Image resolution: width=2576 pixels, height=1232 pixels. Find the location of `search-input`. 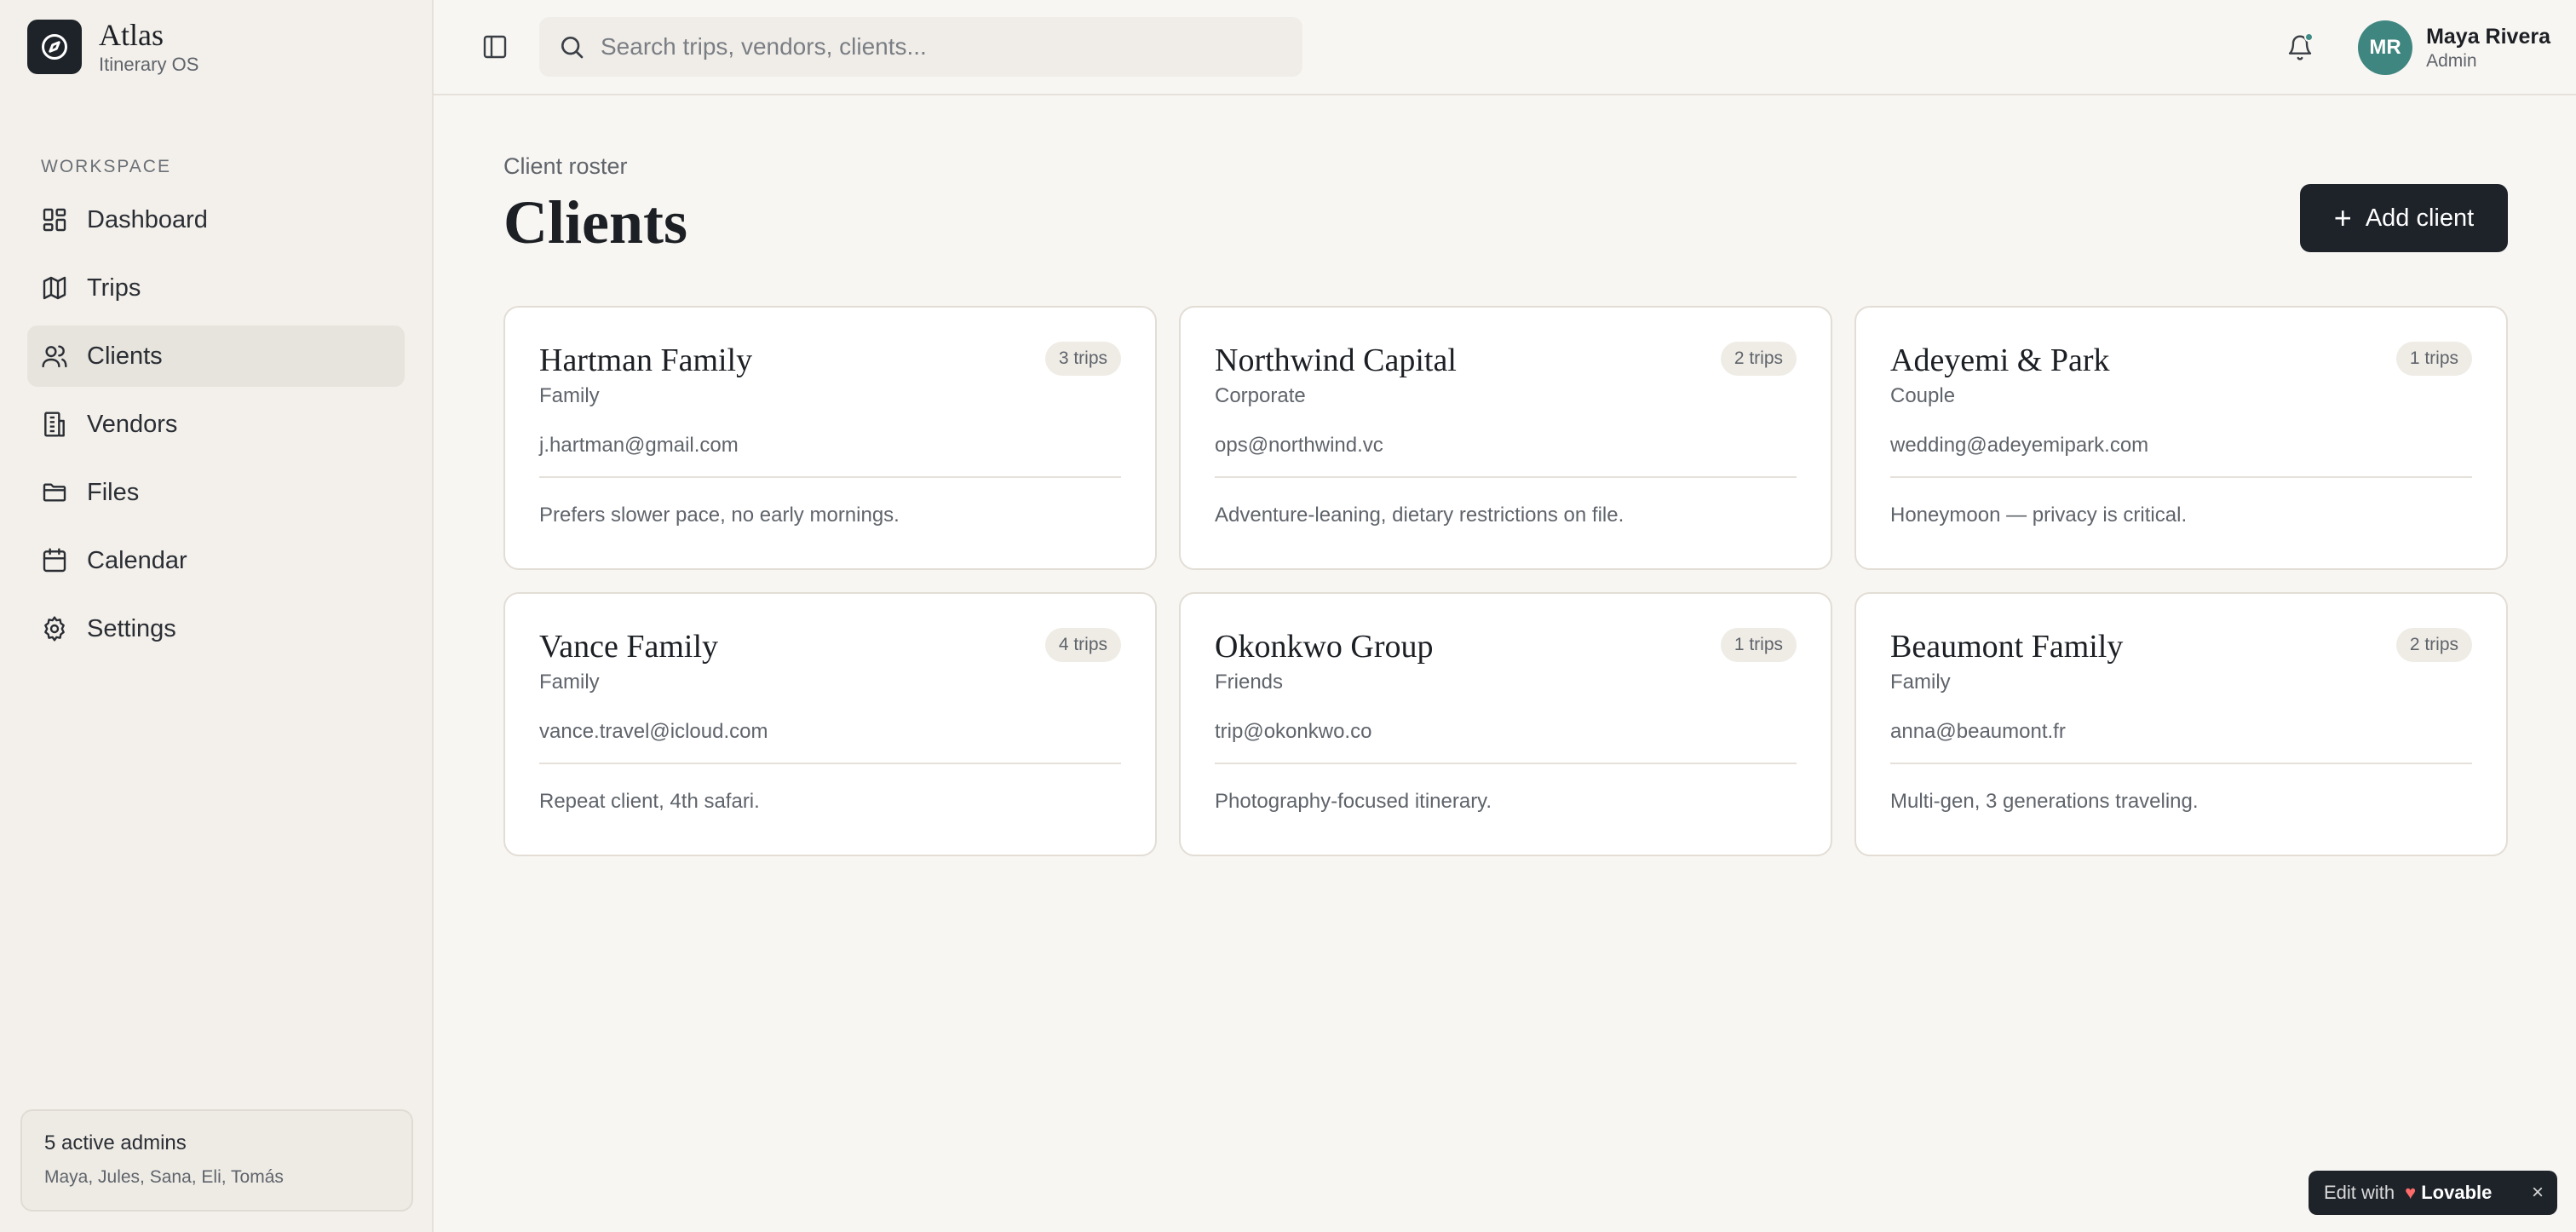

search-input is located at coordinates (933, 46).